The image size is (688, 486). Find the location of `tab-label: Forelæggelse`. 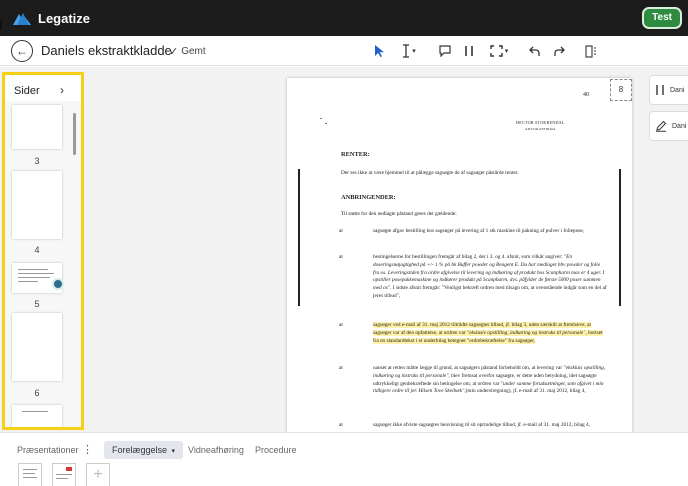

tab-label: Forelæggelse is located at coordinates (140, 450).